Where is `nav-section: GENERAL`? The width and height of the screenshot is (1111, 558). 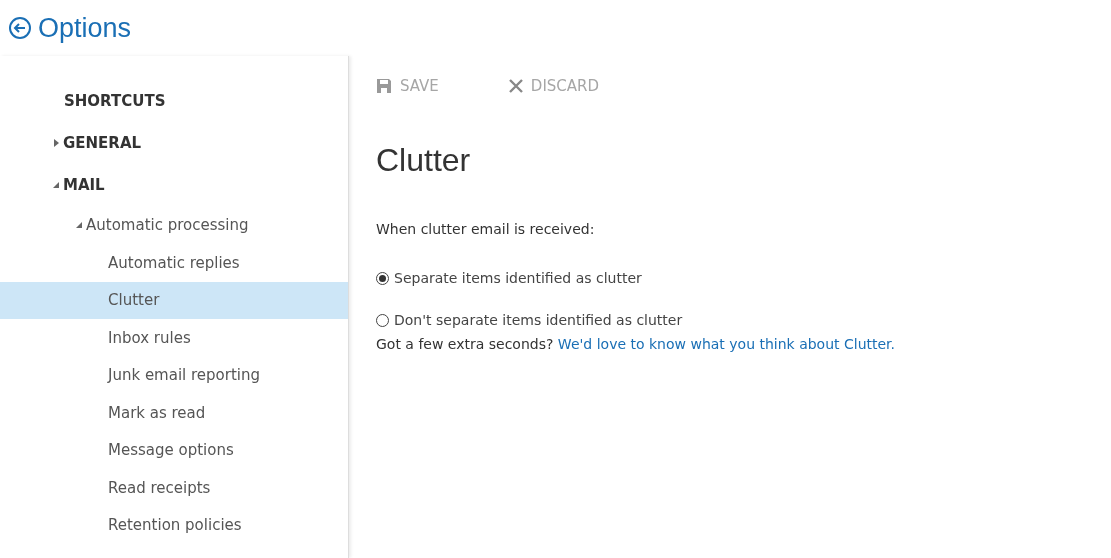
nav-section: GENERAL is located at coordinates (102, 143).